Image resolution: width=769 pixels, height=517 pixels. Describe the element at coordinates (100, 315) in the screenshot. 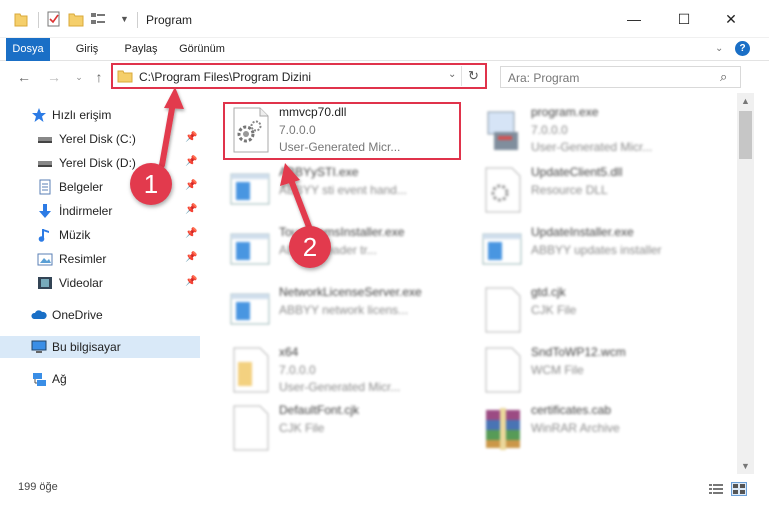

I see `nav-item-onedrive: OneDrive` at that location.